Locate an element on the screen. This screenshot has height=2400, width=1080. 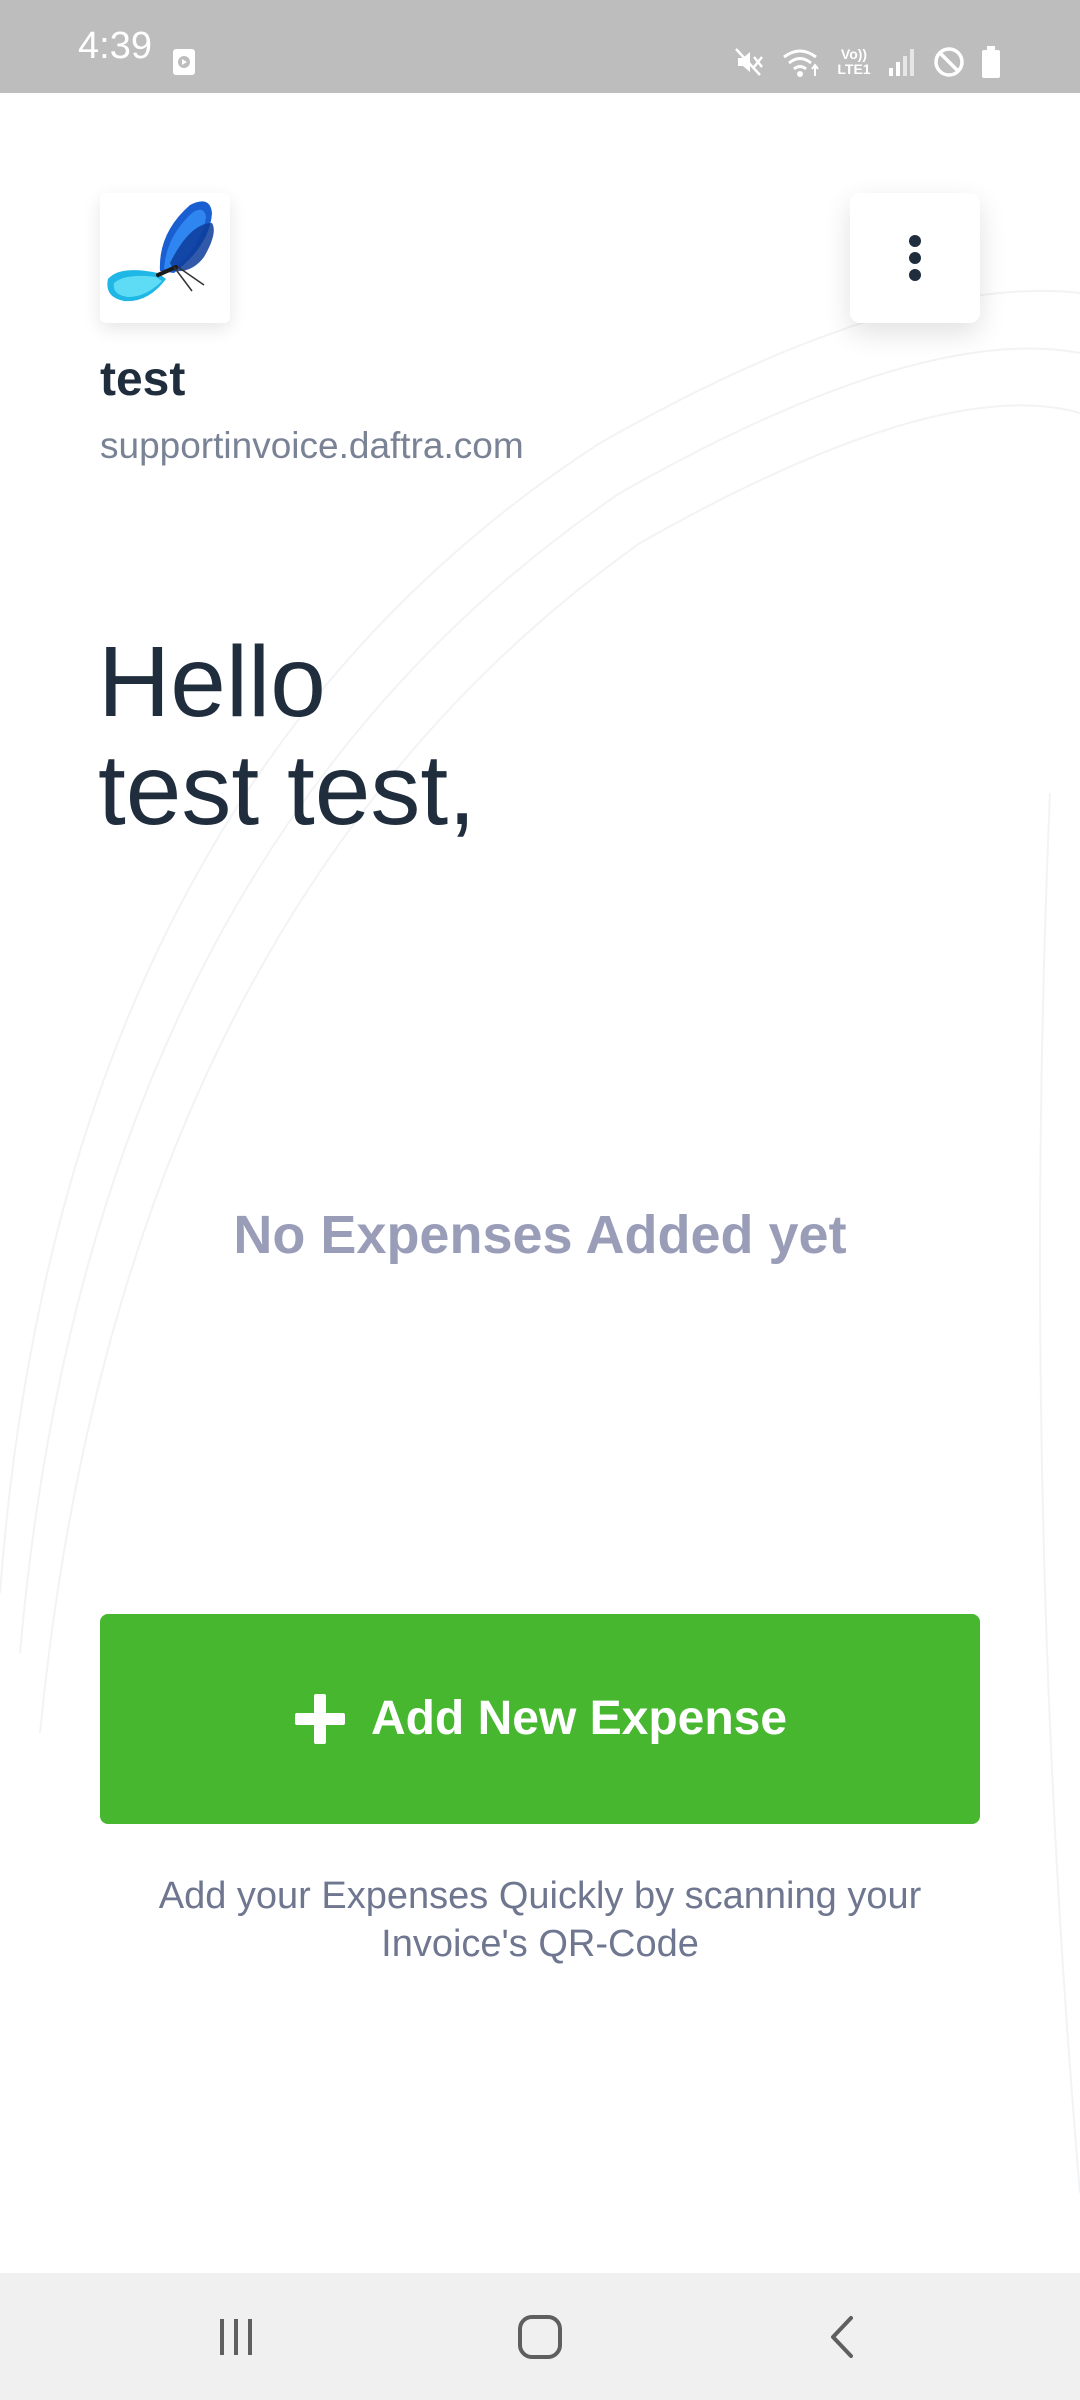
more-vert-icon is located at coordinates (915, 258).